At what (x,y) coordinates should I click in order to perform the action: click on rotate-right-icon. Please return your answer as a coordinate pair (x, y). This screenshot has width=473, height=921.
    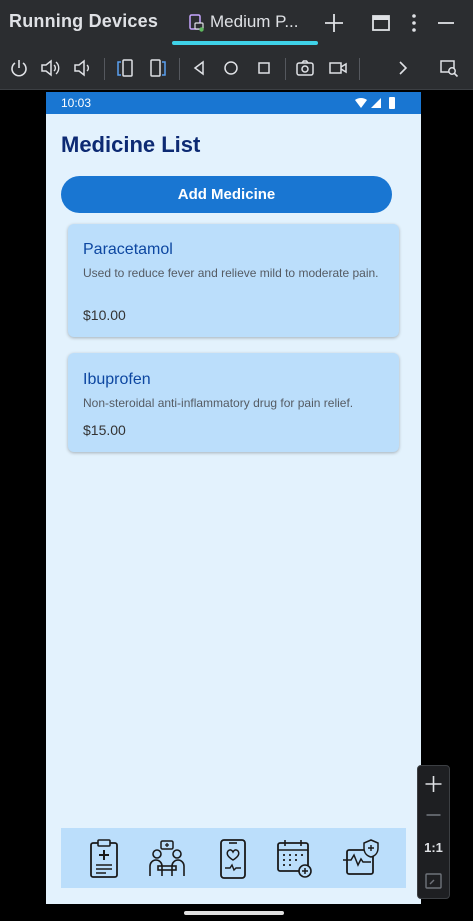
    Looking at the image, I should click on (158, 68).